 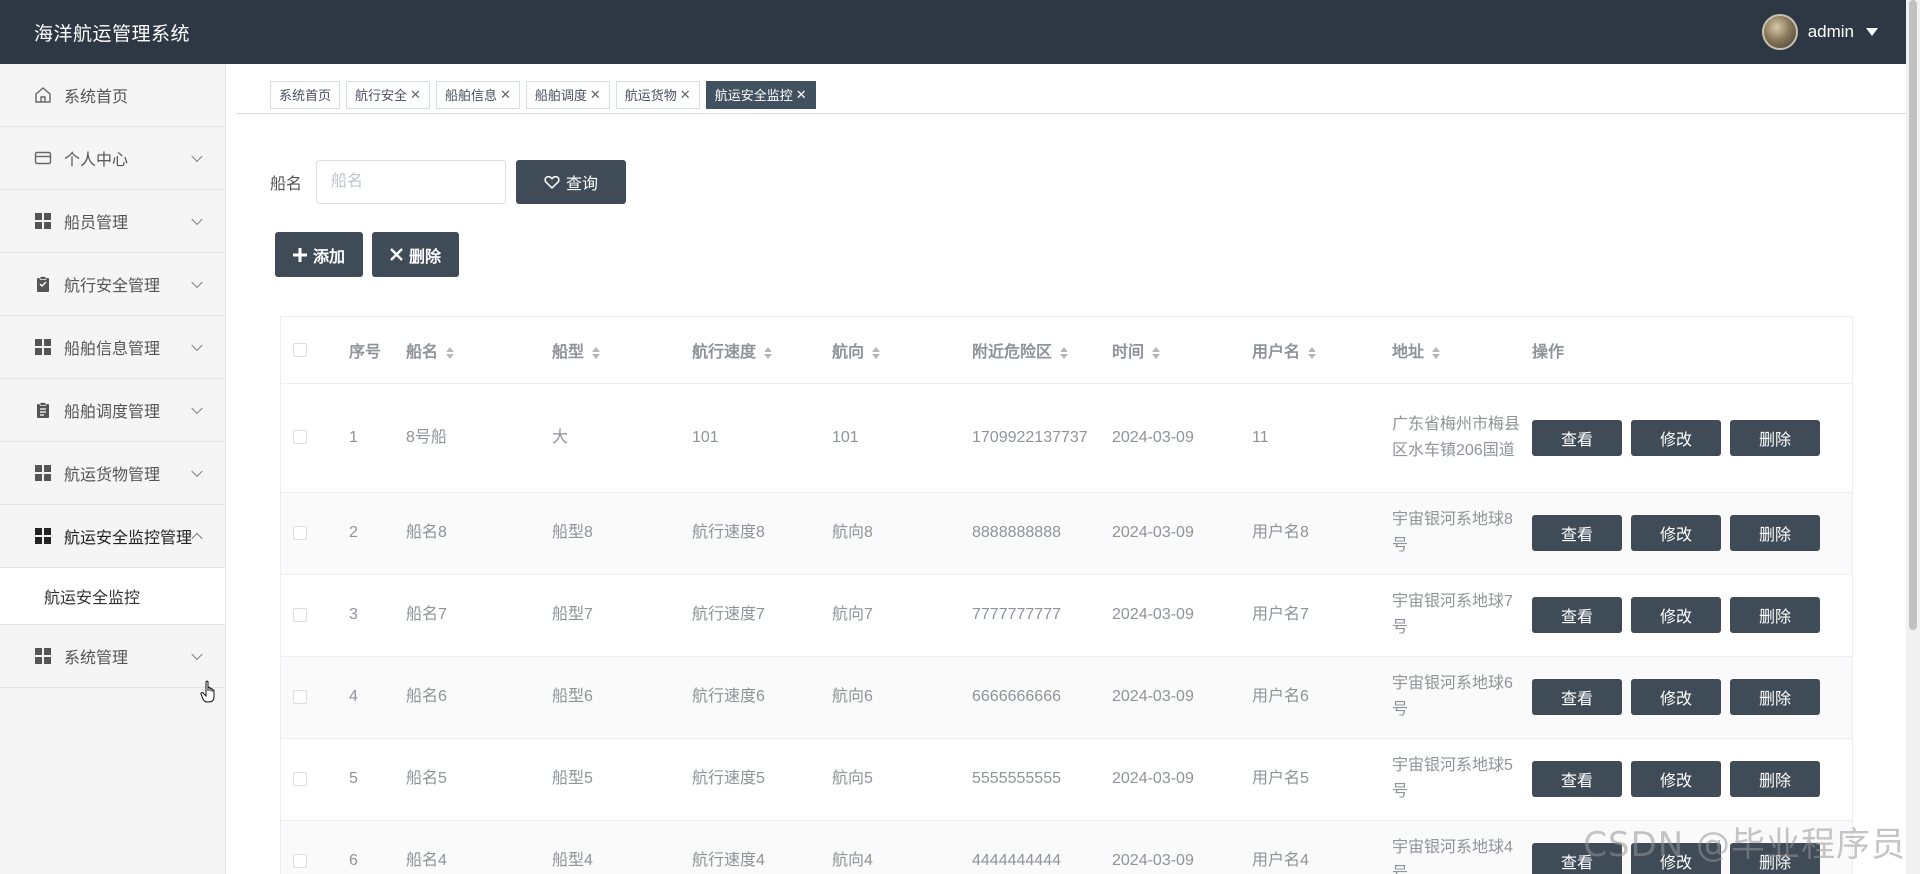 What do you see at coordinates (377, 847) in the screenshot?
I see `cell-no: 6` at bounding box center [377, 847].